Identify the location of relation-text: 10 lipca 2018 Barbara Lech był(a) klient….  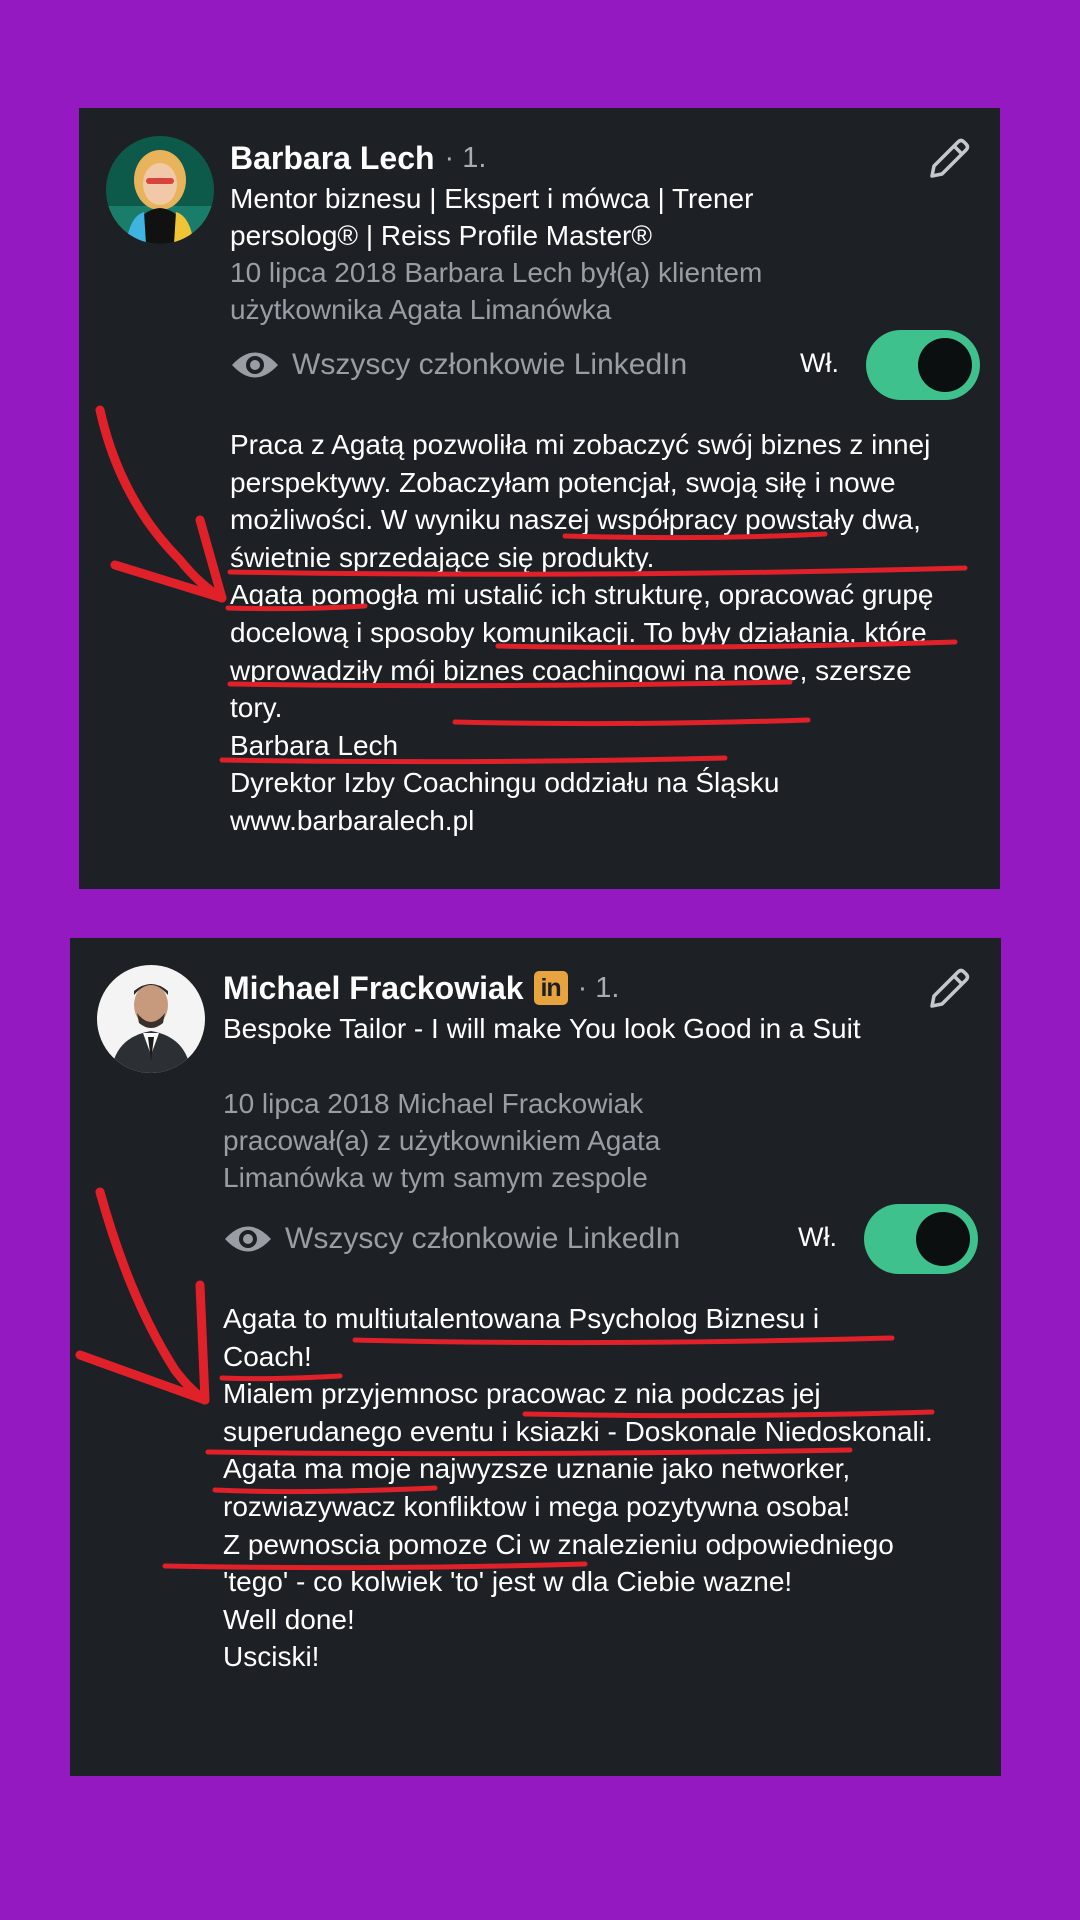
(496, 291).